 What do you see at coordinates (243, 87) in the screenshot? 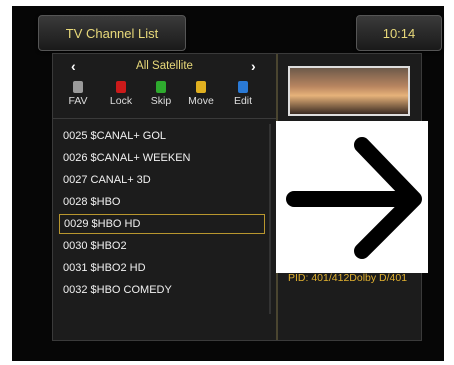
I see `blue-key-icon` at bounding box center [243, 87].